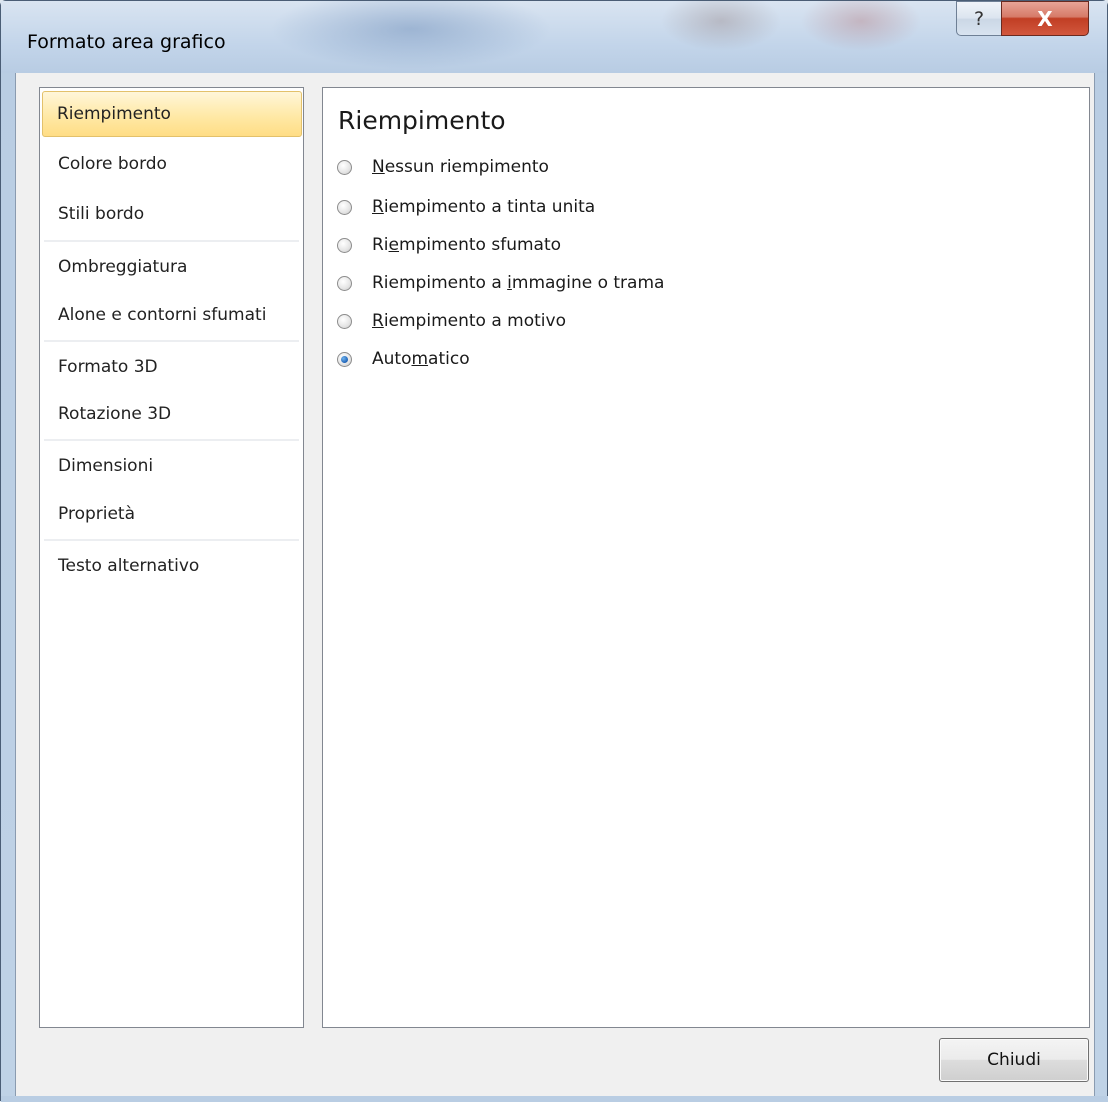  Describe the element at coordinates (172, 466) in the screenshot. I see `category-item-dimensioni: Dimensioni` at that location.